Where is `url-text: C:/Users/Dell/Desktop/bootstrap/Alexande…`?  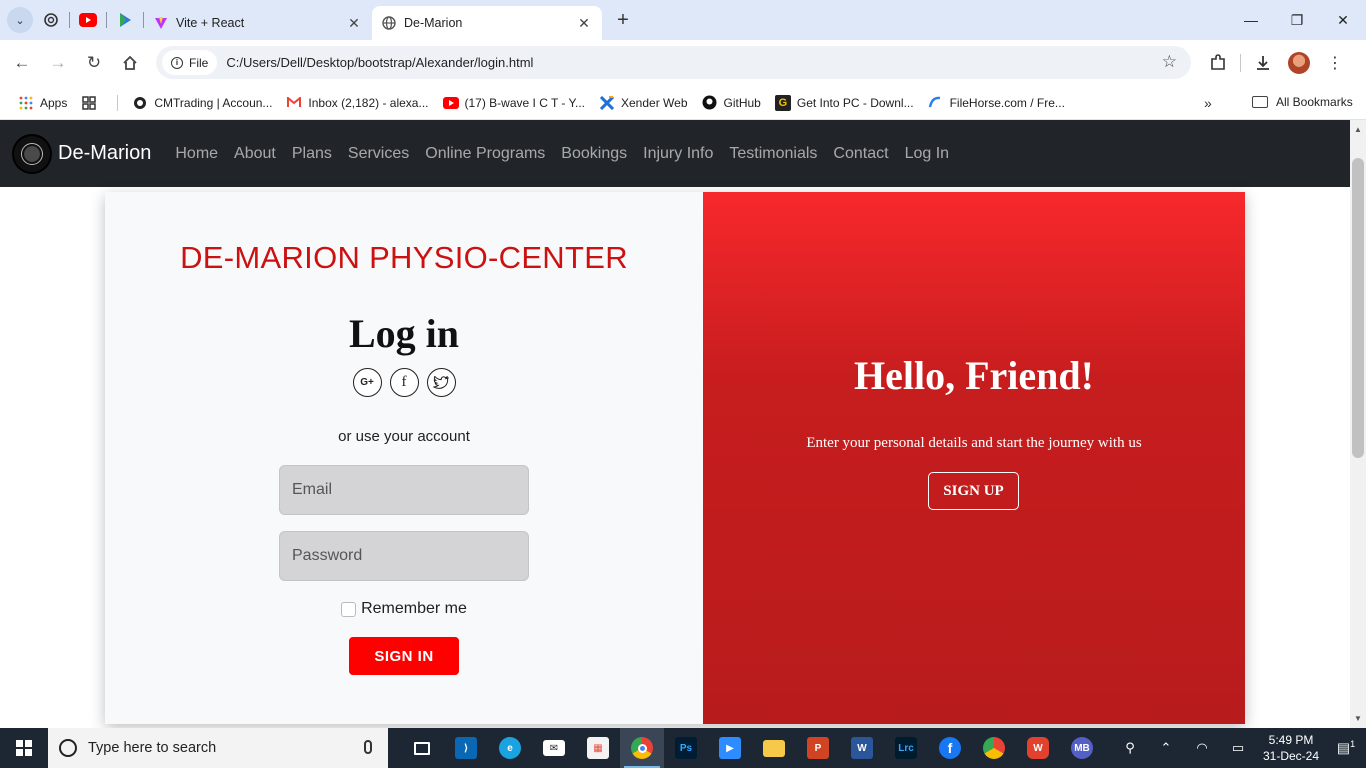
url-text: C:/Users/Dell/Desktop/bootstrap/Alexande… is located at coordinates (379, 62).